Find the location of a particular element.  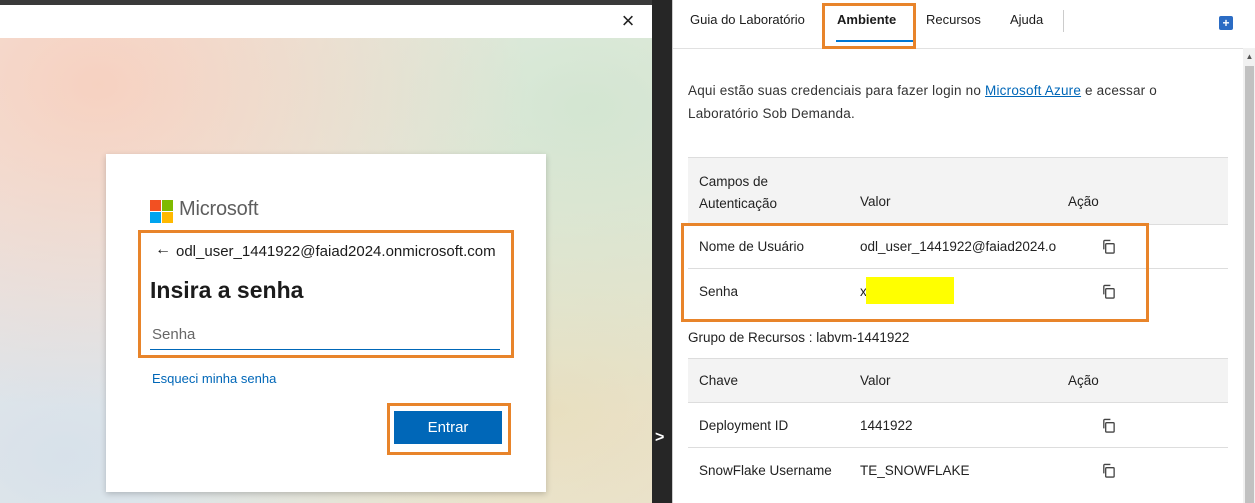

back-arrow-icon: ← is located at coordinates (163, 250).